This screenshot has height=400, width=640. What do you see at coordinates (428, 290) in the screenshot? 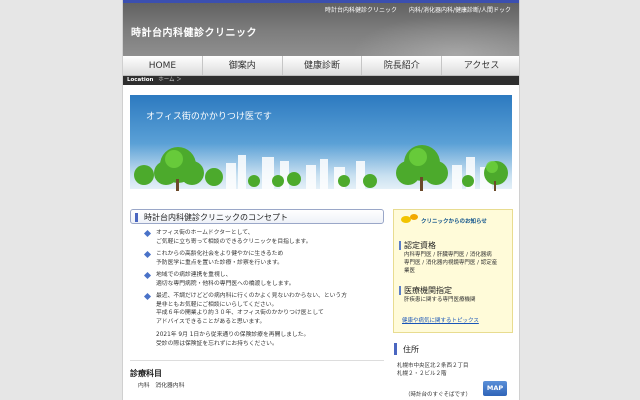
I see `designation-heading: 医療機関指定` at bounding box center [428, 290].